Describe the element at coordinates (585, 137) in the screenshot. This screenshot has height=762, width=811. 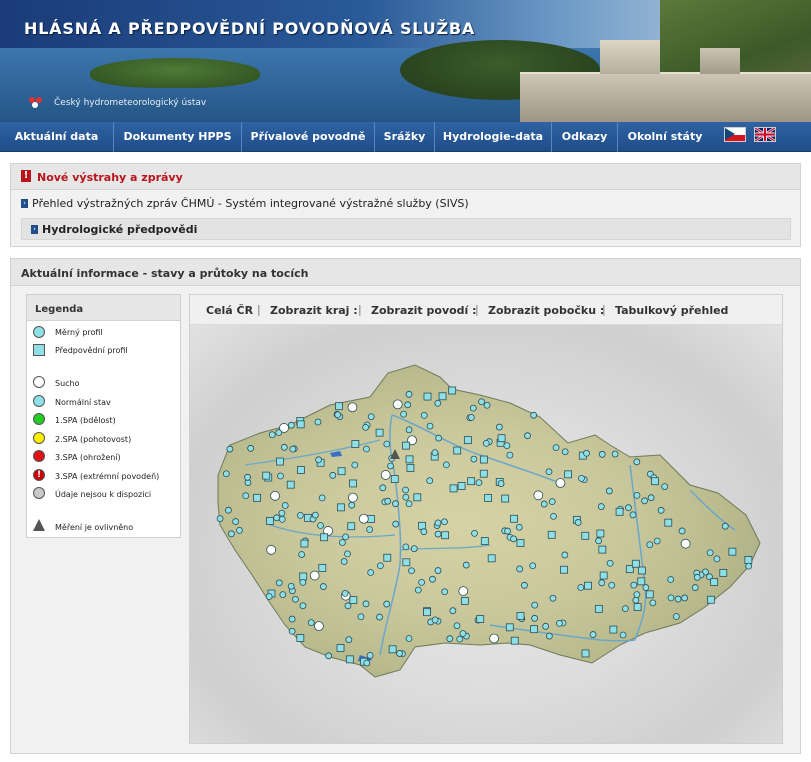
I see `menu-item-odkazy: Odkazy` at that location.